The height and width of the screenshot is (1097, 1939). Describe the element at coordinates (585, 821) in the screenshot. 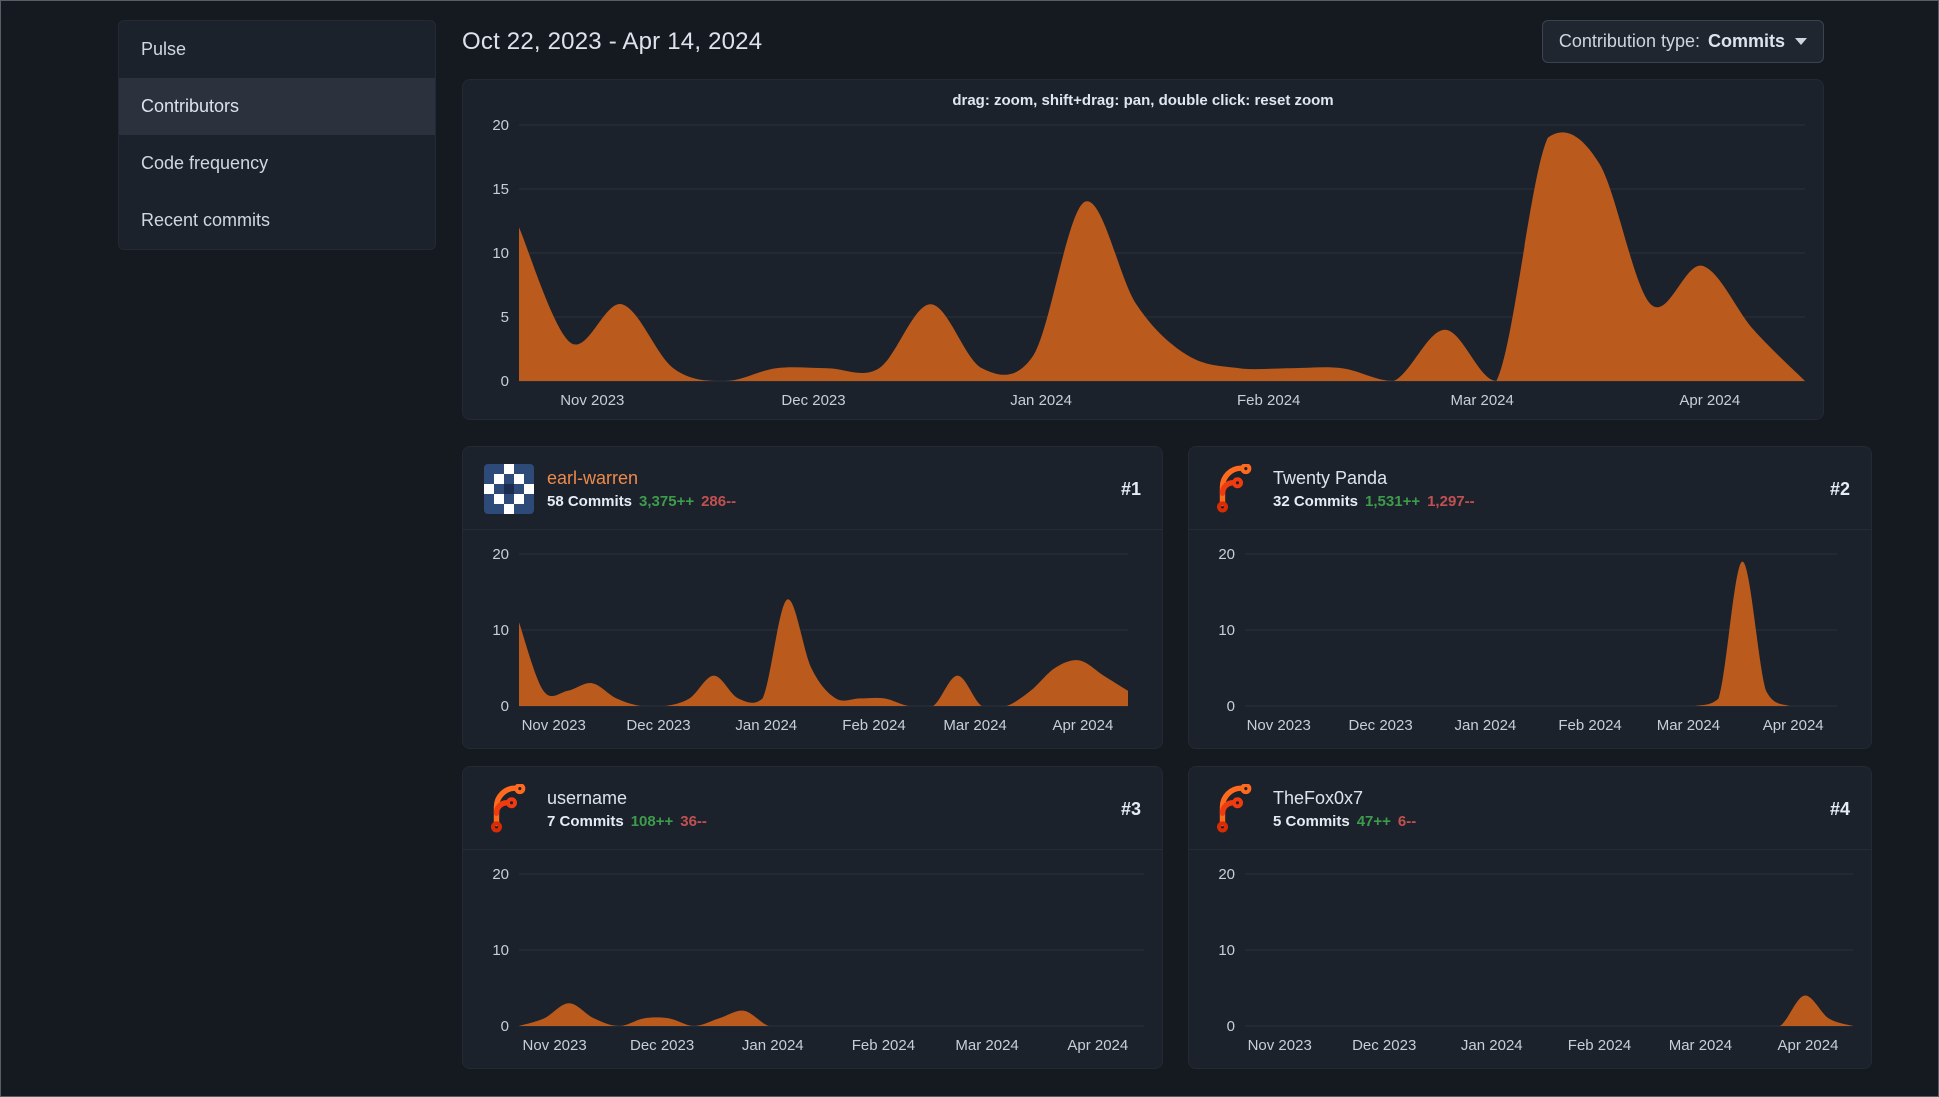

I see `commit-count: 7 Commits` at that location.